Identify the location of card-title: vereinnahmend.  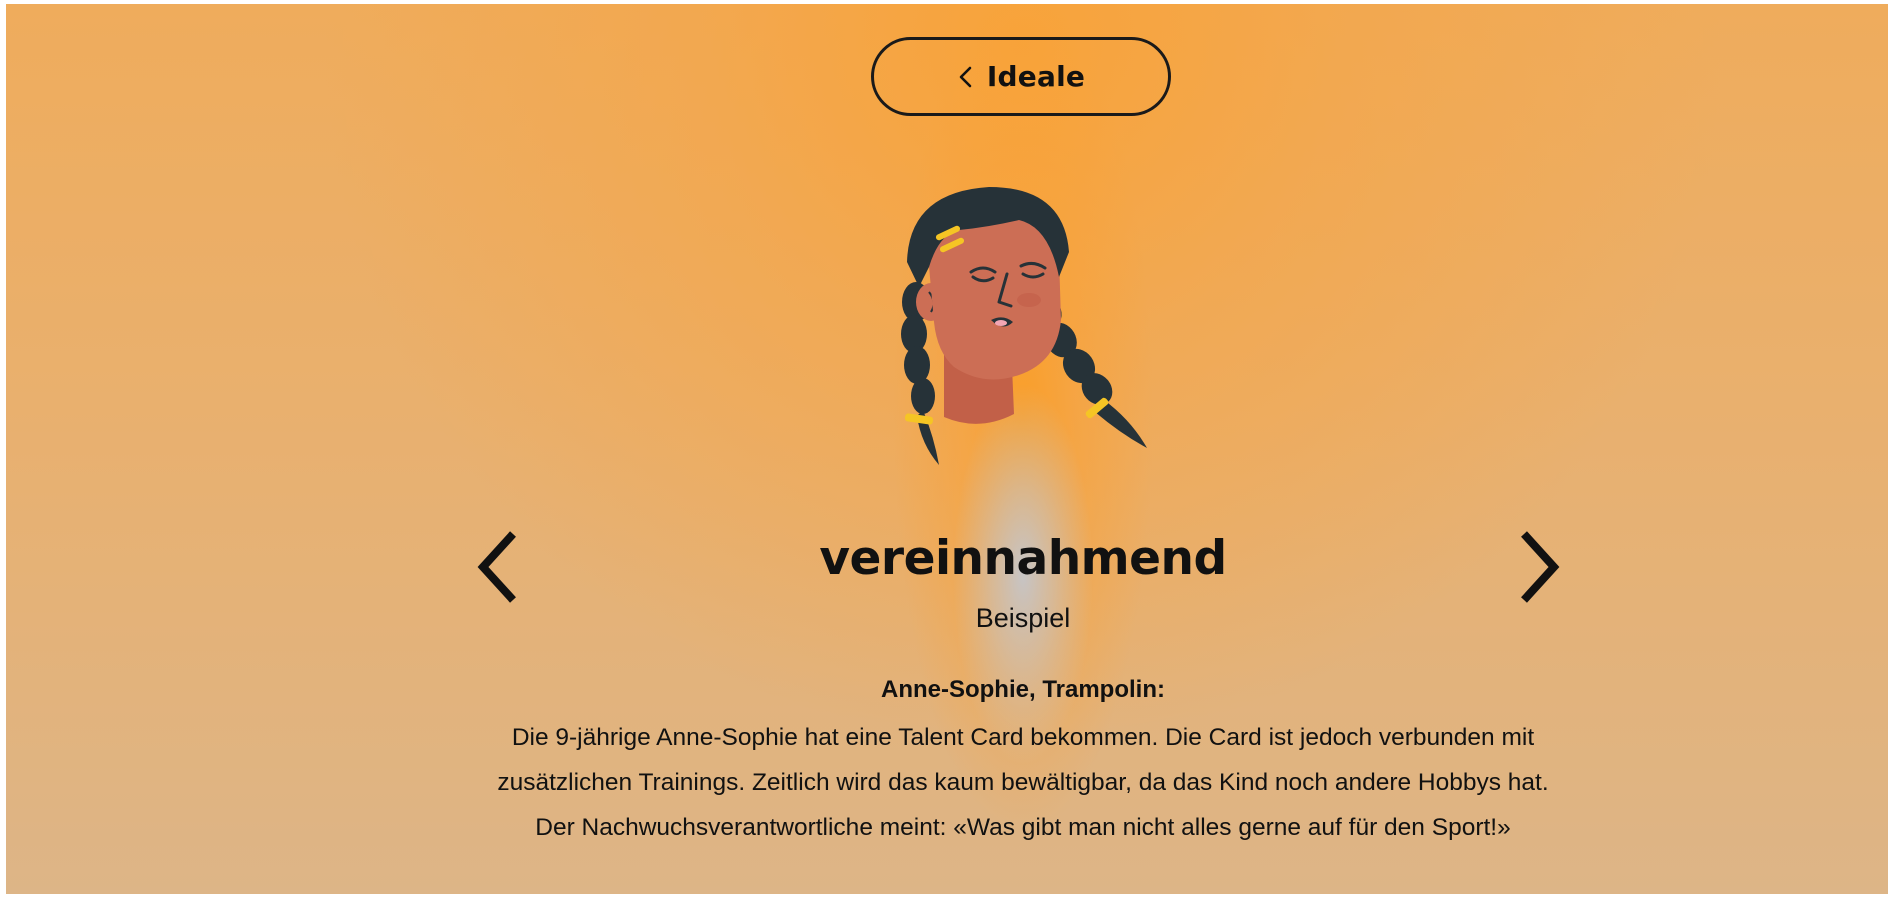
(1023, 558).